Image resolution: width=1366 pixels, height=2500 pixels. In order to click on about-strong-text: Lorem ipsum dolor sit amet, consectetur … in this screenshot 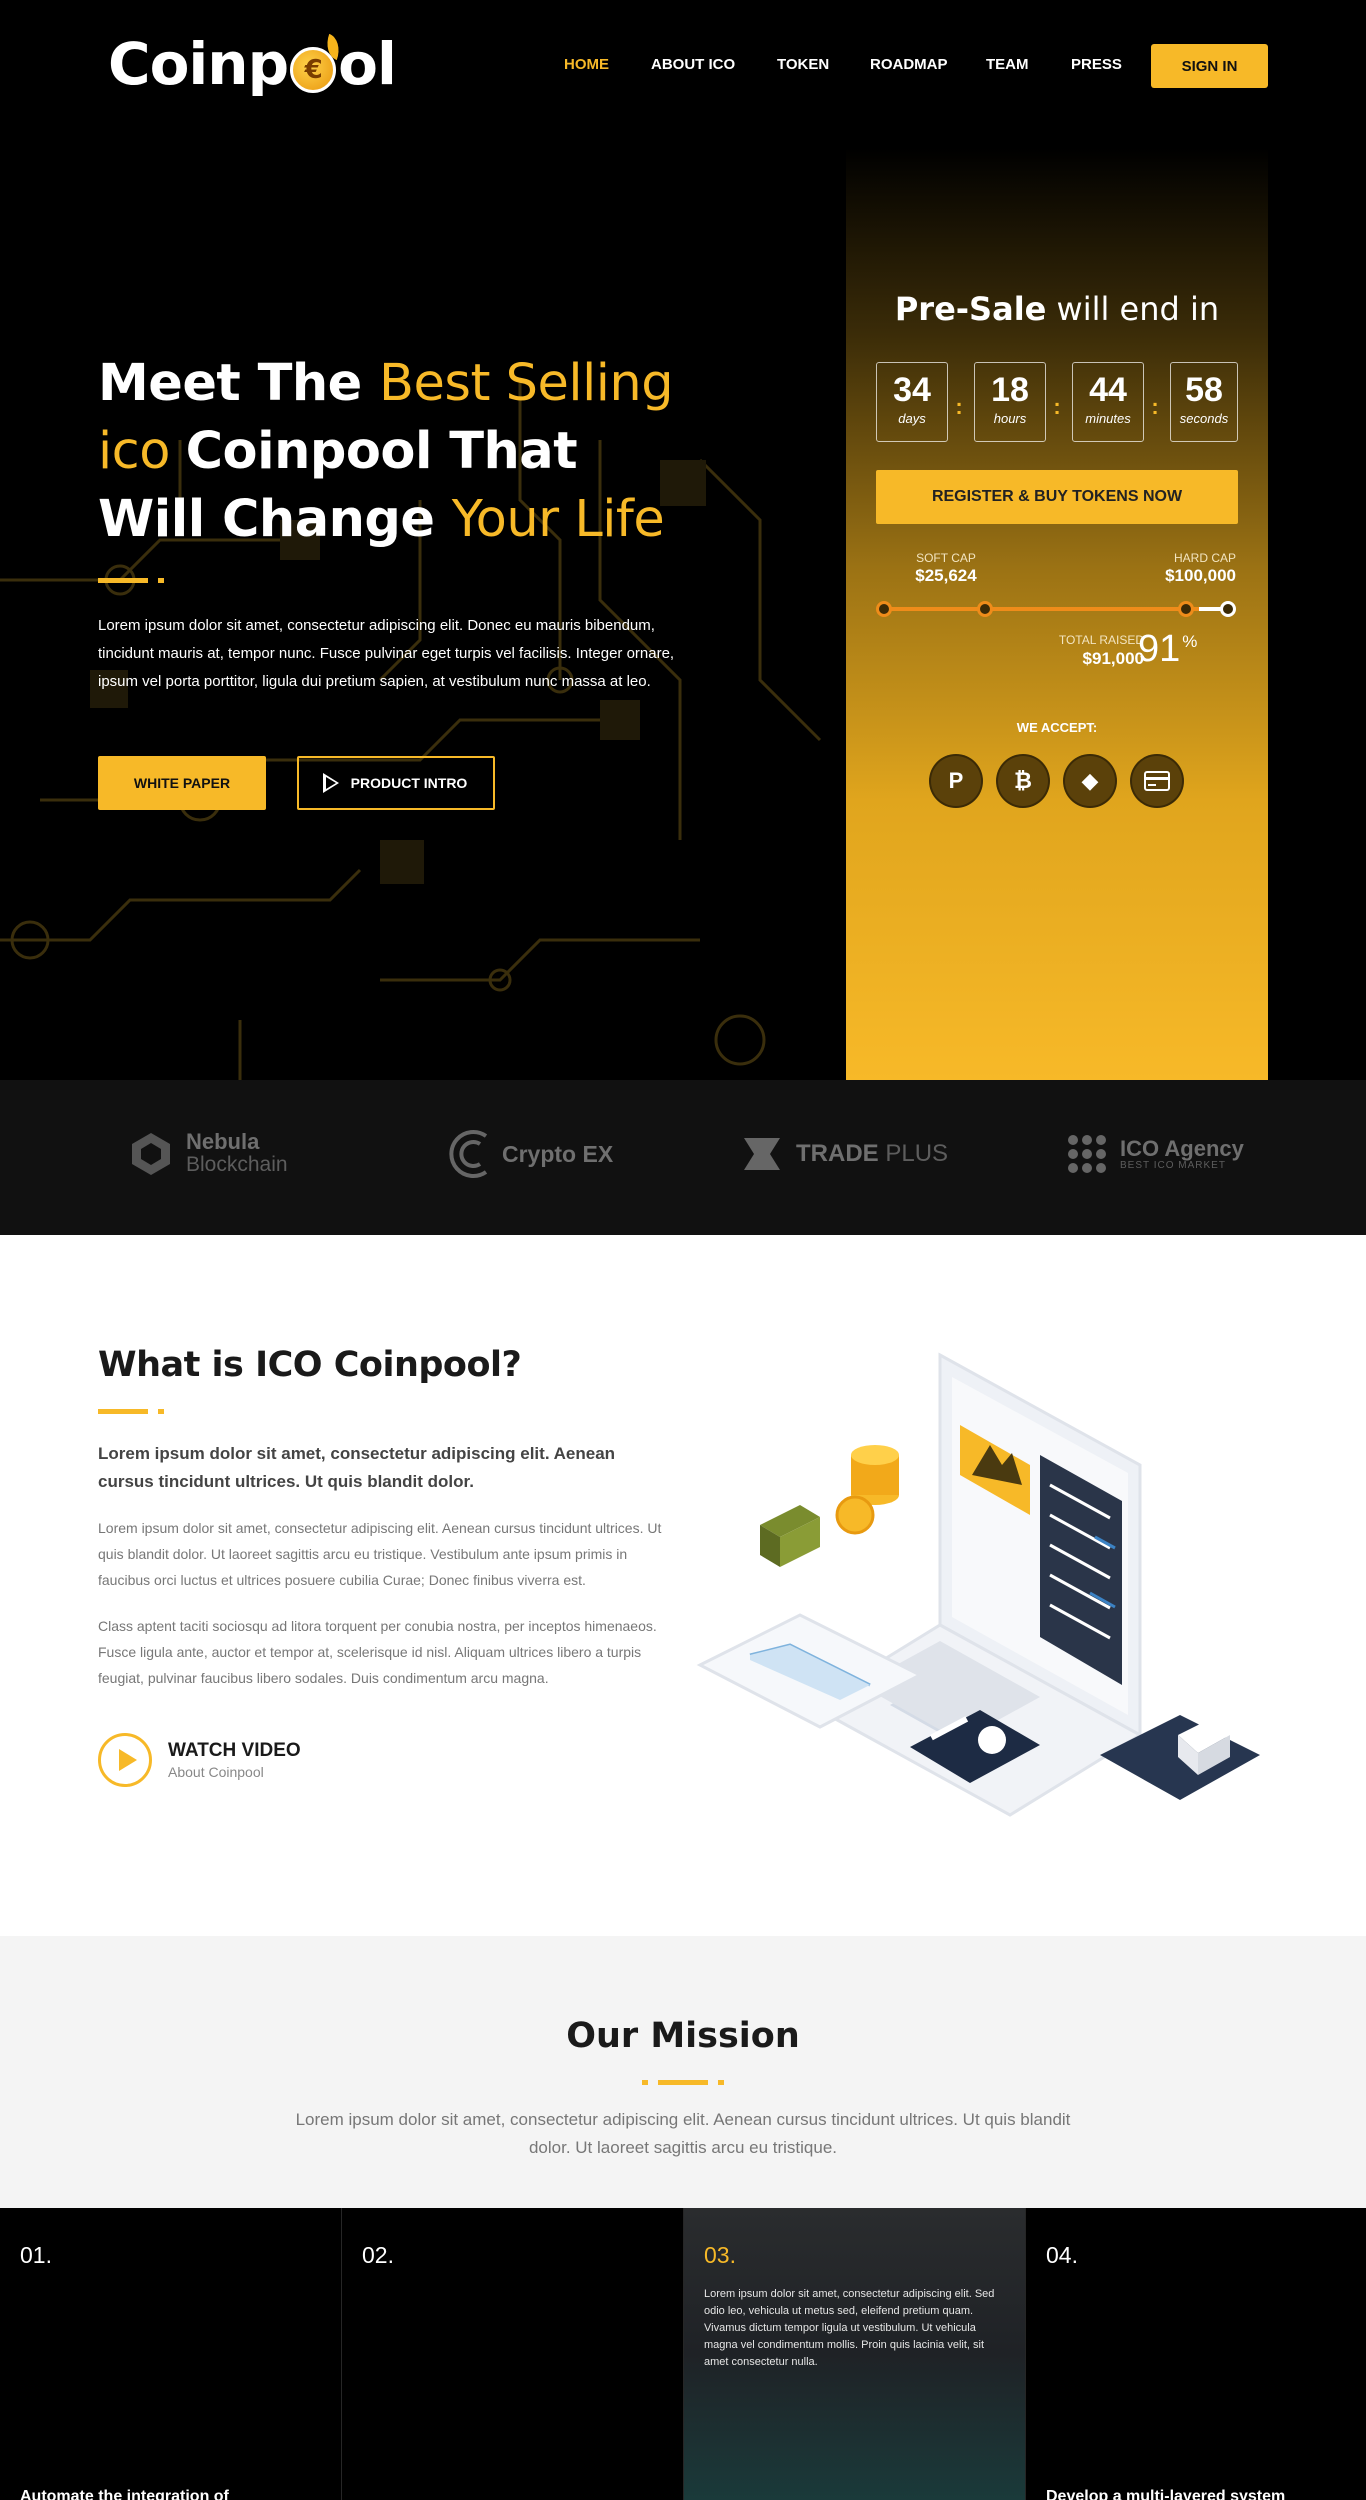, I will do `click(357, 1467)`.